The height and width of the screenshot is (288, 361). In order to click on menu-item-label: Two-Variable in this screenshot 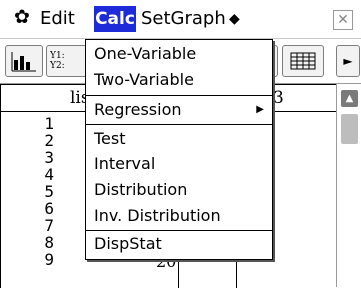, I will do `click(144, 79)`.